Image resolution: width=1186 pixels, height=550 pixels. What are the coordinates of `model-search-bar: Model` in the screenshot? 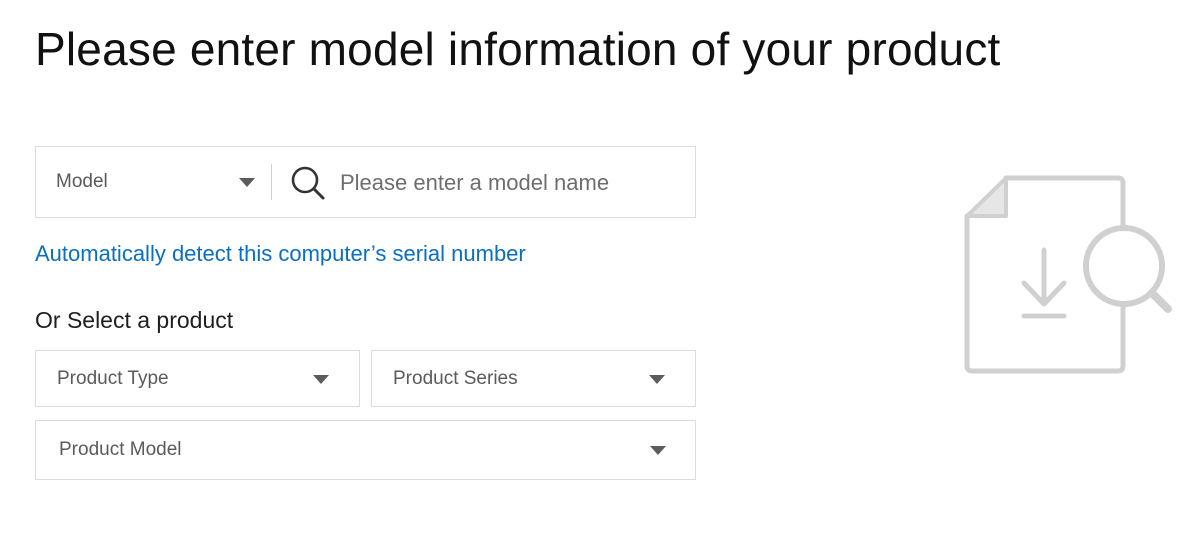 It's located at (365, 182).